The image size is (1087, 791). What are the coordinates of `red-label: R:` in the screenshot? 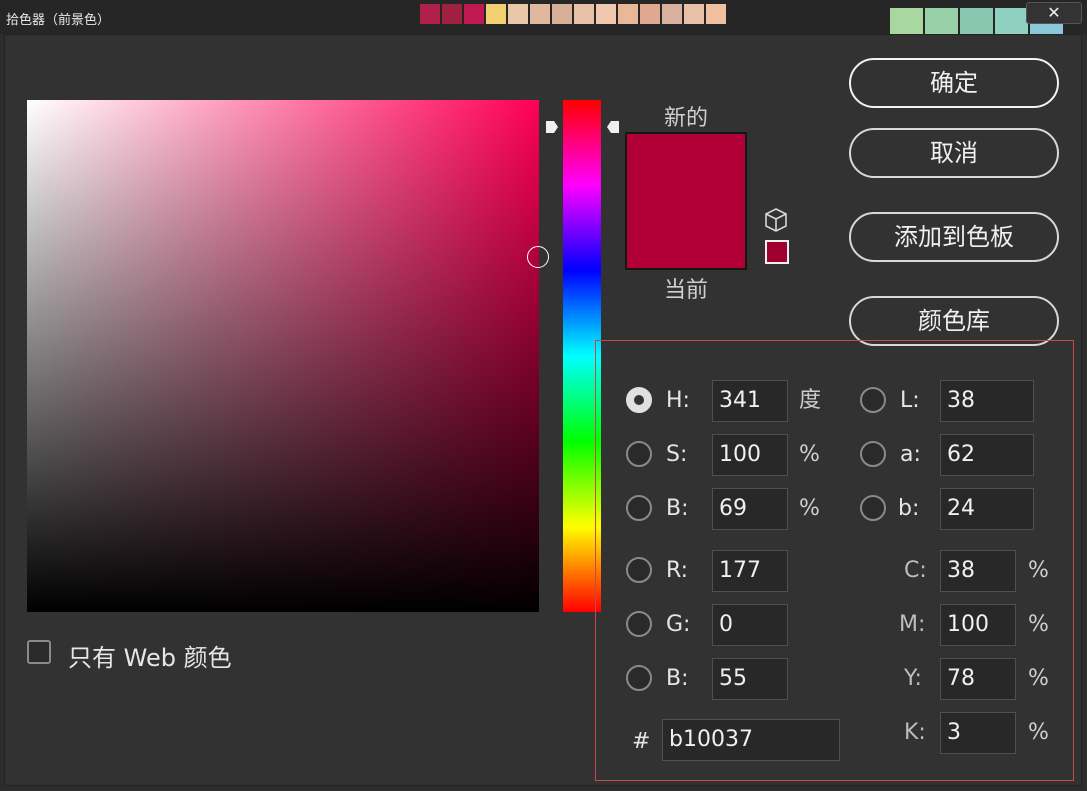 It's located at (677, 570).